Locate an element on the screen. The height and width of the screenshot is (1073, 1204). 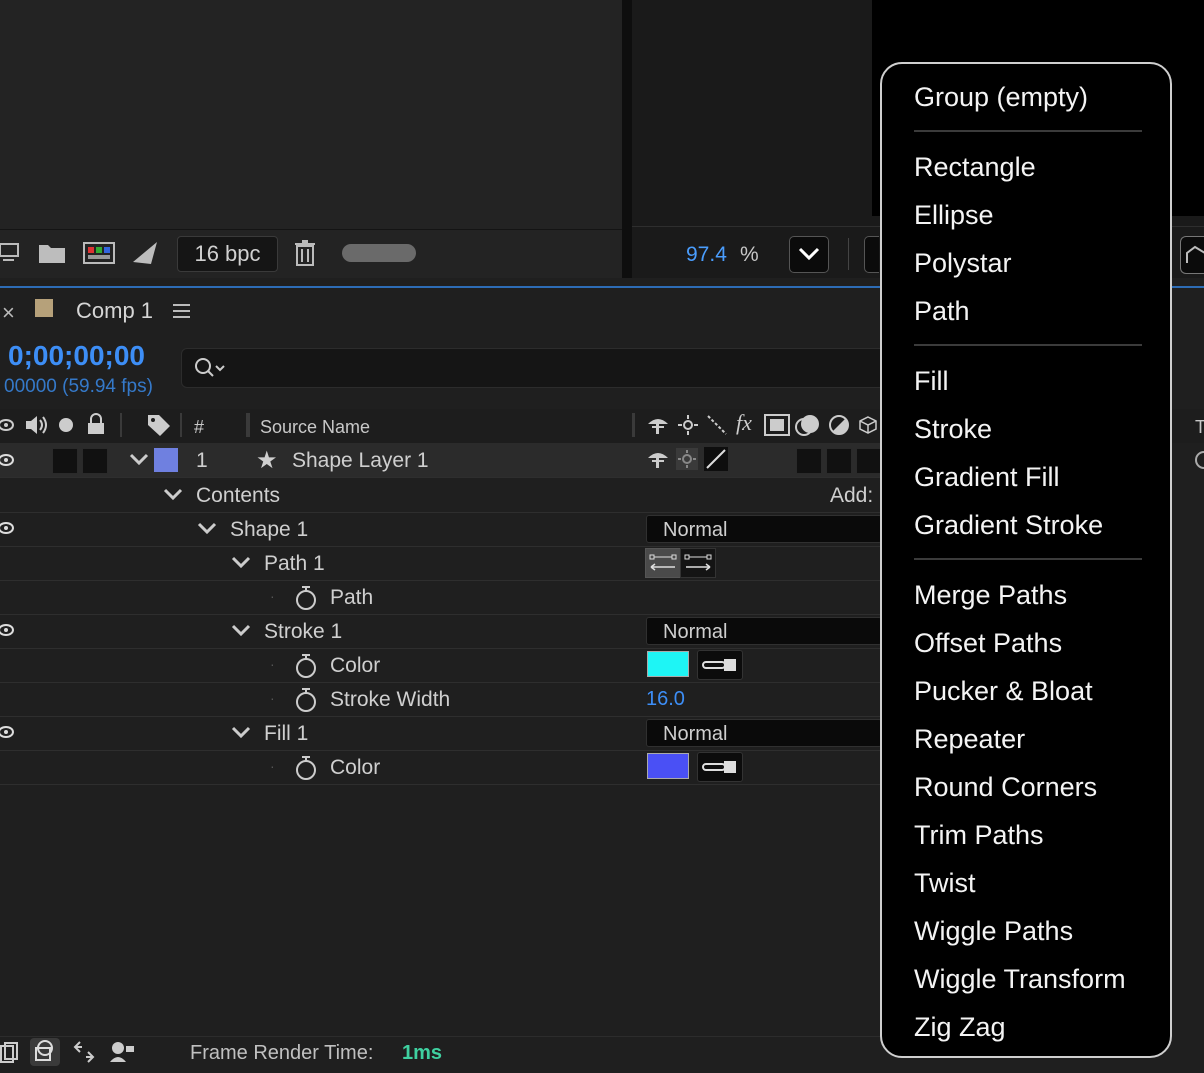
fill-group-name: Fill 1 is located at coordinates (286, 734).